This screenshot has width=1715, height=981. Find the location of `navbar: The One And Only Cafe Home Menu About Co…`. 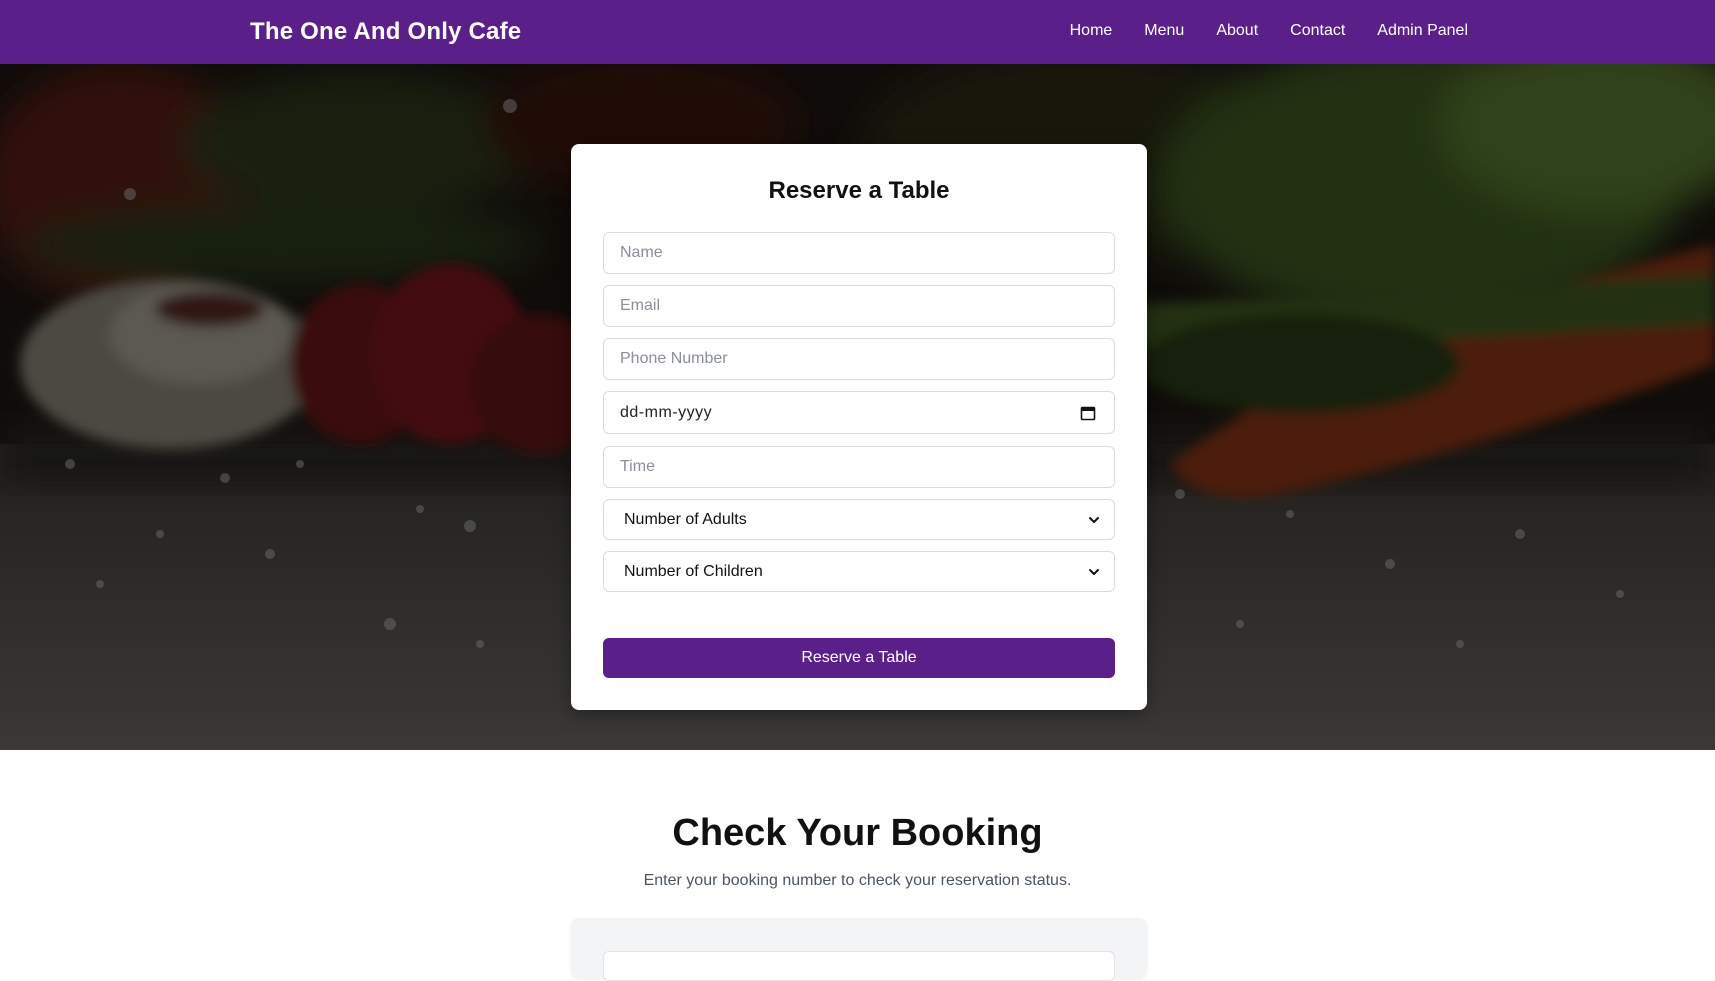

navbar: The One And Only Cafe Home Menu About Co… is located at coordinates (857, 32).